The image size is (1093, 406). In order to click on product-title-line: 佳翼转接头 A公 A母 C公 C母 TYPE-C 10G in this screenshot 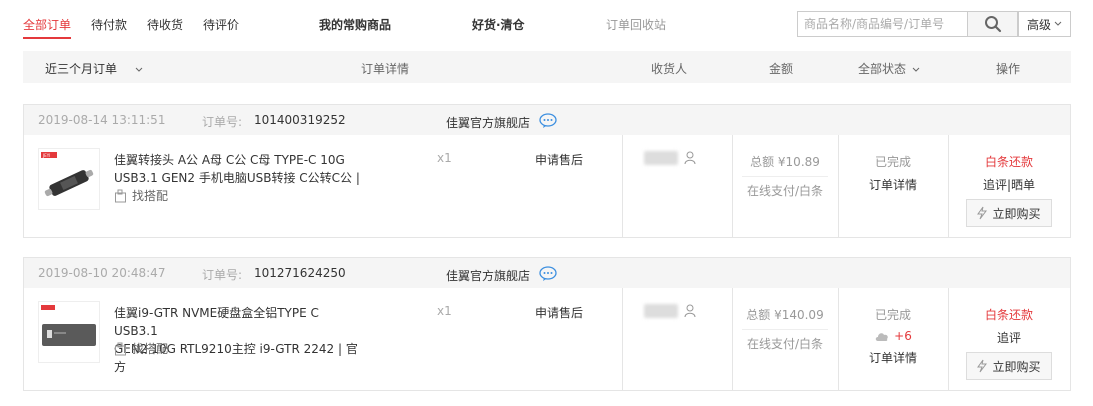, I will do `click(229, 160)`.